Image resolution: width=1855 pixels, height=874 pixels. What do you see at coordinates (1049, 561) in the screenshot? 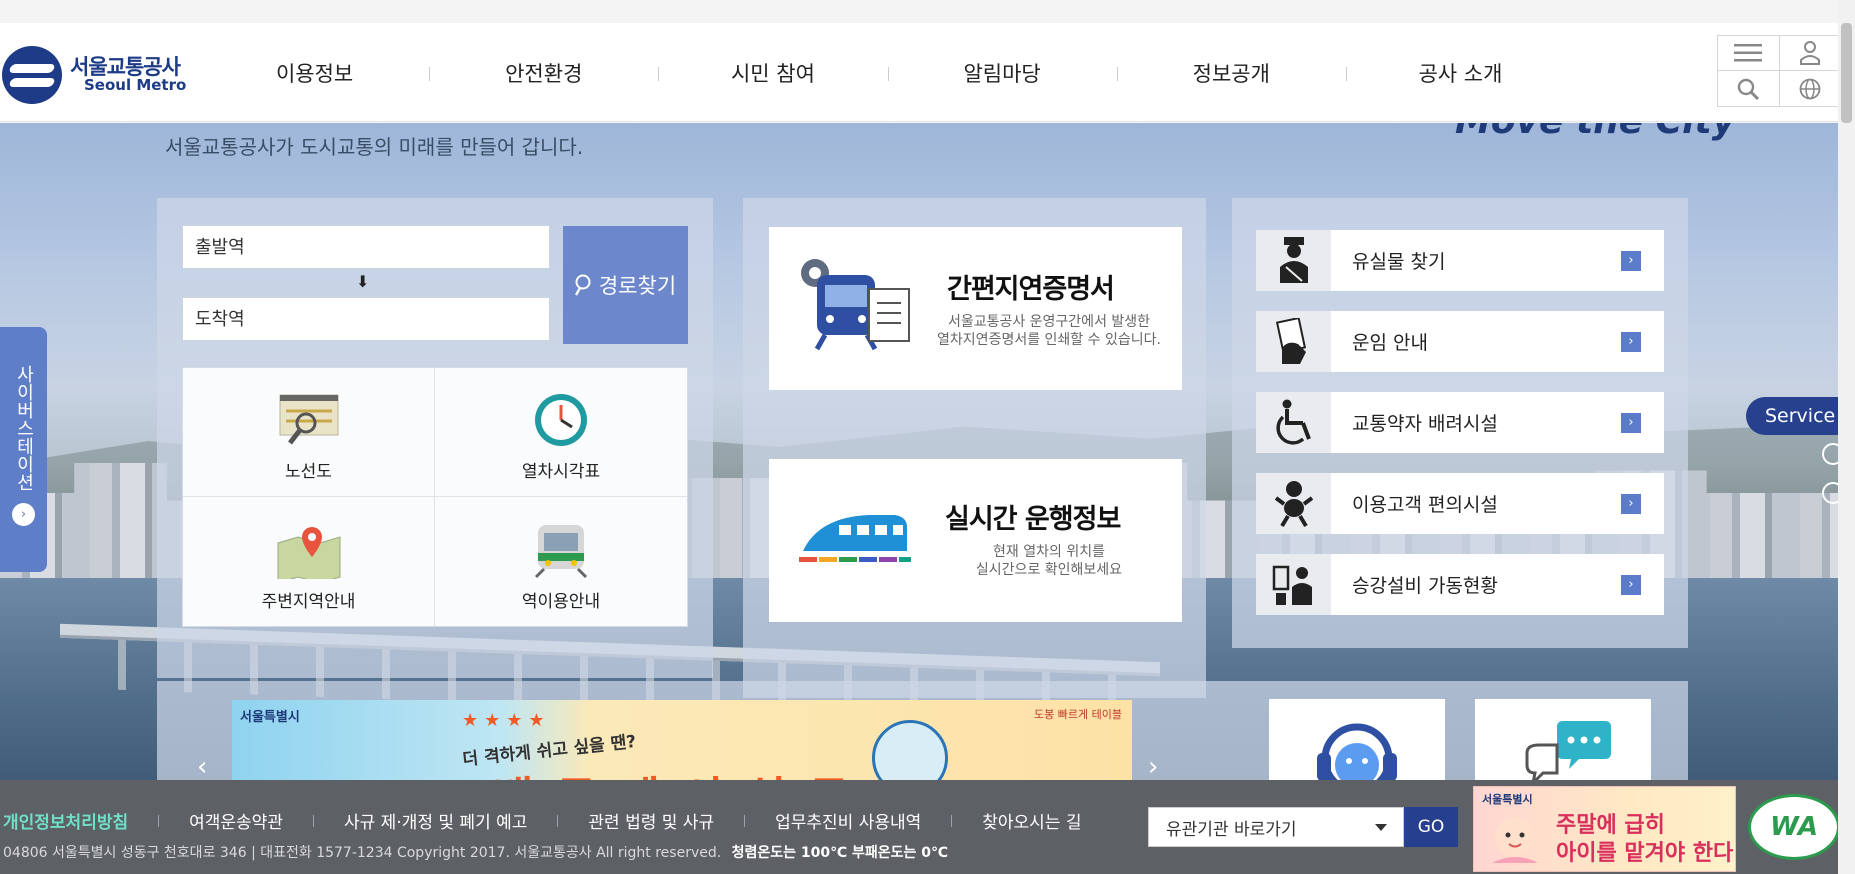
I see `realtime-info-desc: 현재 열차의 위치를 실시간으로 확인해보세요` at bounding box center [1049, 561].